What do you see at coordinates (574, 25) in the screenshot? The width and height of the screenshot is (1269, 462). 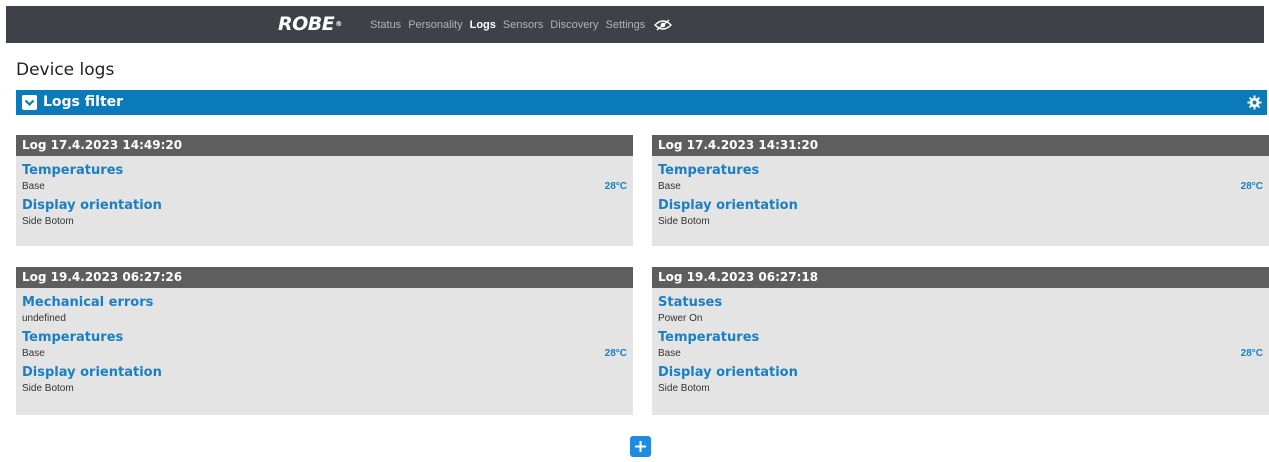 I see `nav-discovery: Discovery` at bounding box center [574, 25].